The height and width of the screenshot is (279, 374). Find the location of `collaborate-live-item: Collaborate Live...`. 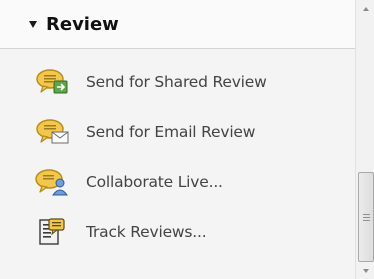

collaborate-live-item: Collaborate Live... is located at coordinates (128, 182).